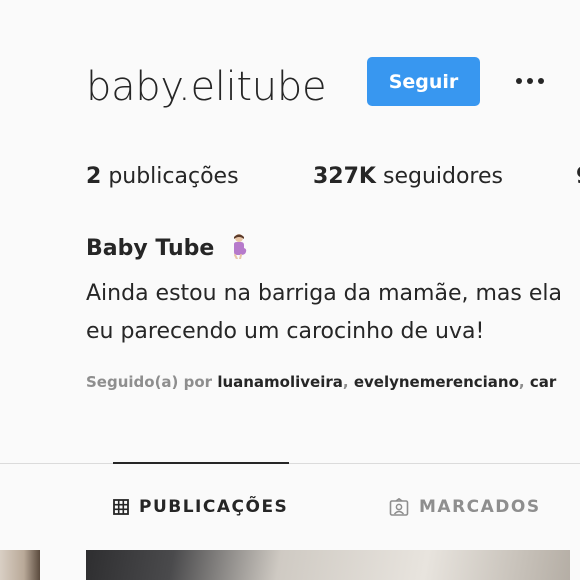 The width and height of the screenshot is (580, 580). I want to click on tab-tagged-label: MARCADOS, so click(480, 507).